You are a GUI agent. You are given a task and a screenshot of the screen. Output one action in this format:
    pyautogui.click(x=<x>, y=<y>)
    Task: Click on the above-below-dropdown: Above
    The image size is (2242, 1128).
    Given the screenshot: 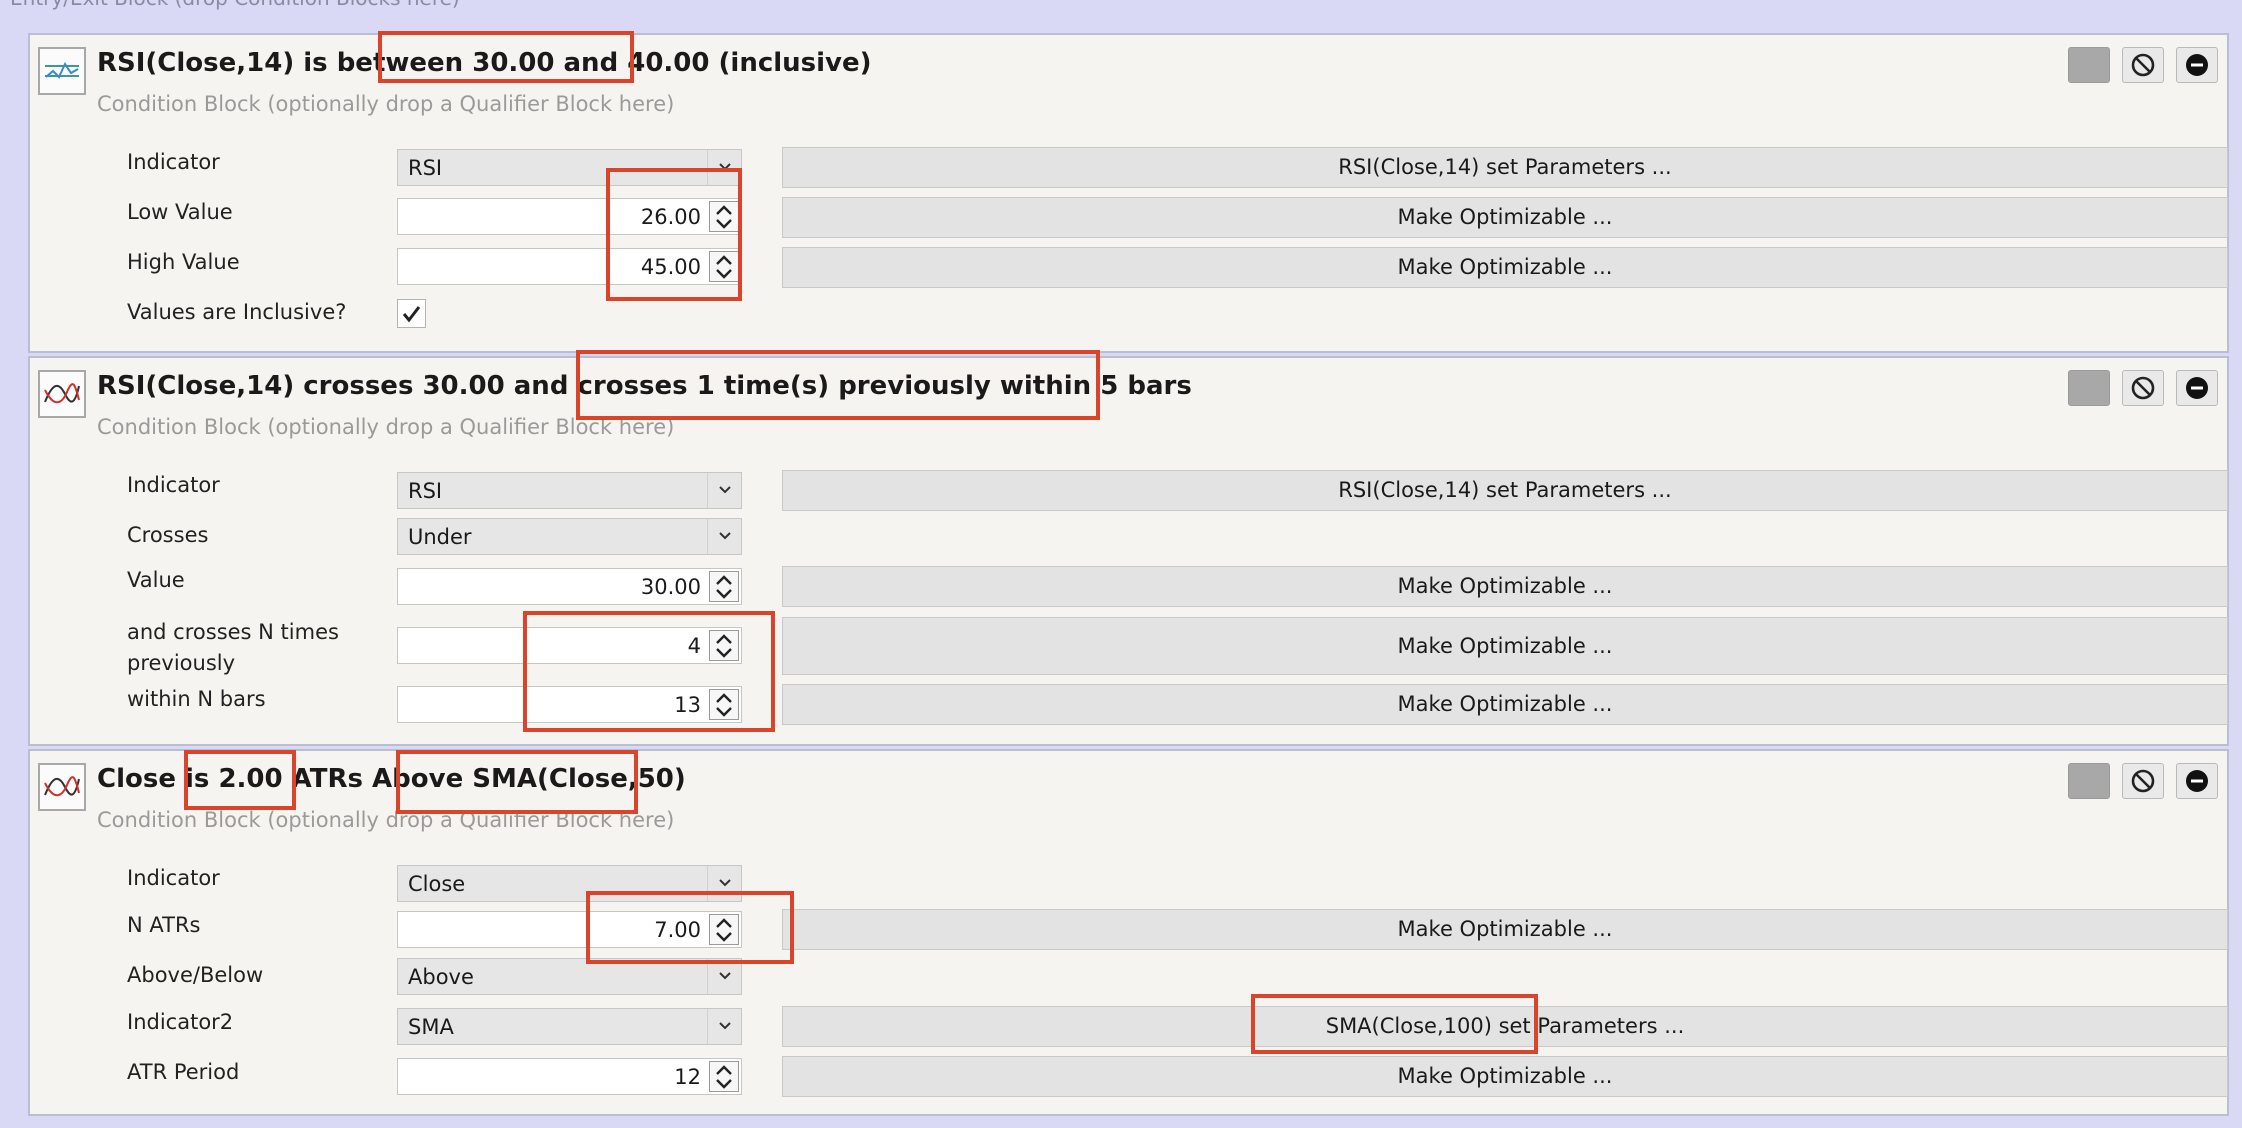 What is the action you would take?
    pyautogui.click(x=569, y=976)
    